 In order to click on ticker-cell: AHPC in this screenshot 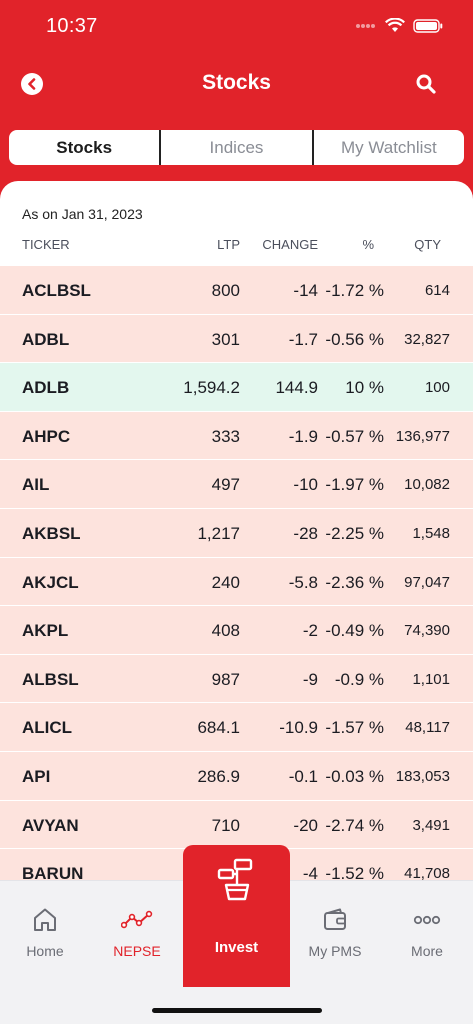, I will do `click(46, 436)`.